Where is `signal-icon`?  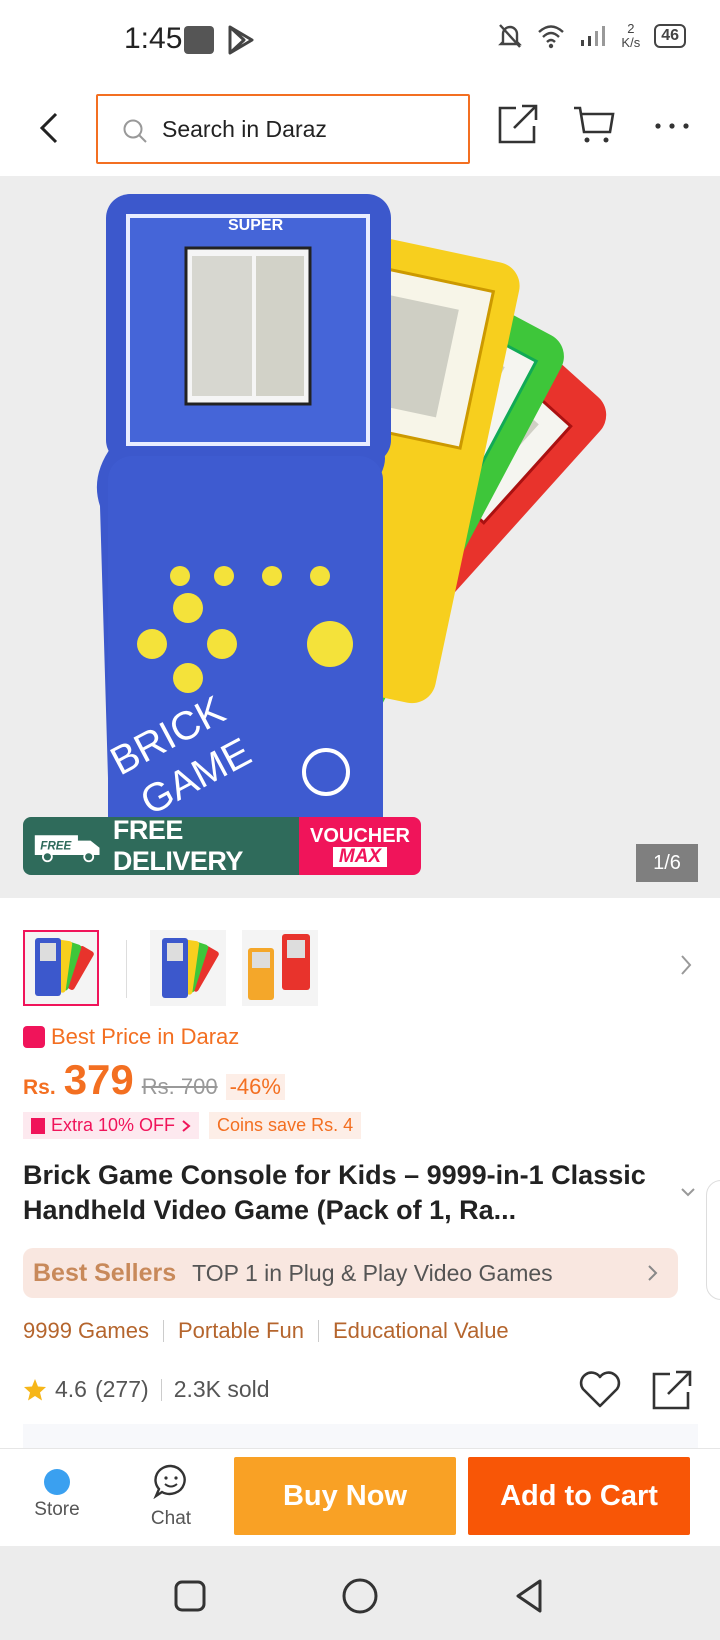
signal-icon is located at coordinates (593, 36).